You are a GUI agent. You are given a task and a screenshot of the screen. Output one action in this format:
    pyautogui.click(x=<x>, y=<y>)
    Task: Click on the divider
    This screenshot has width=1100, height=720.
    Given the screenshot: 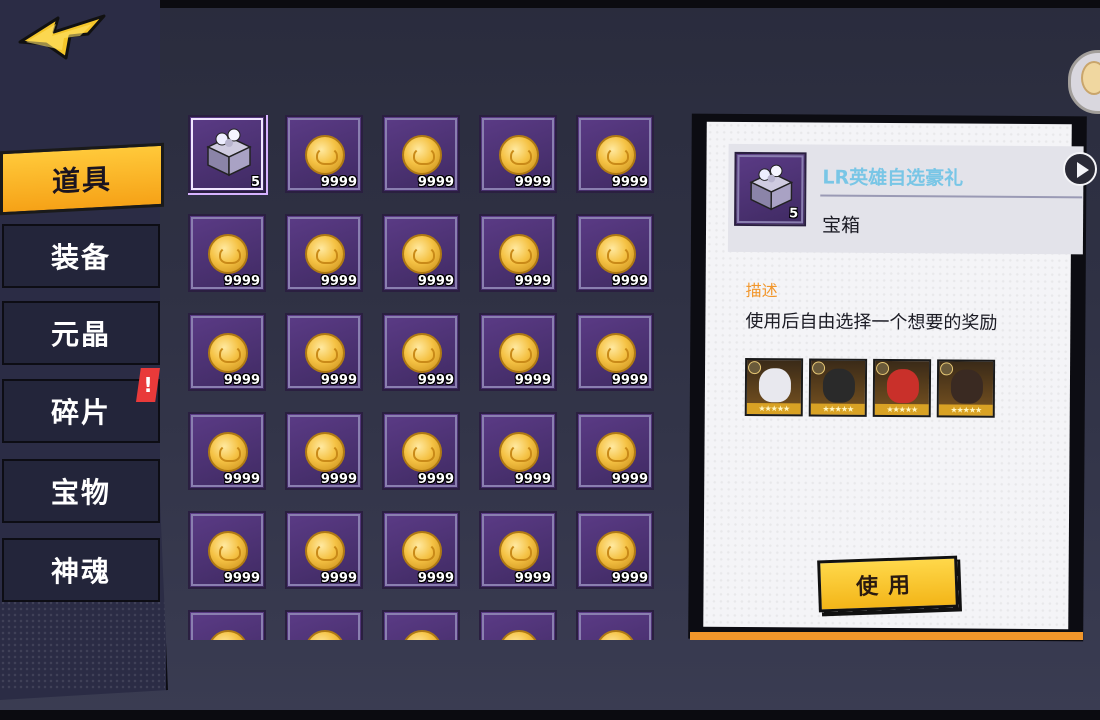 What is the action you would take?
    pyautogui.click(x=951, y=196)
    